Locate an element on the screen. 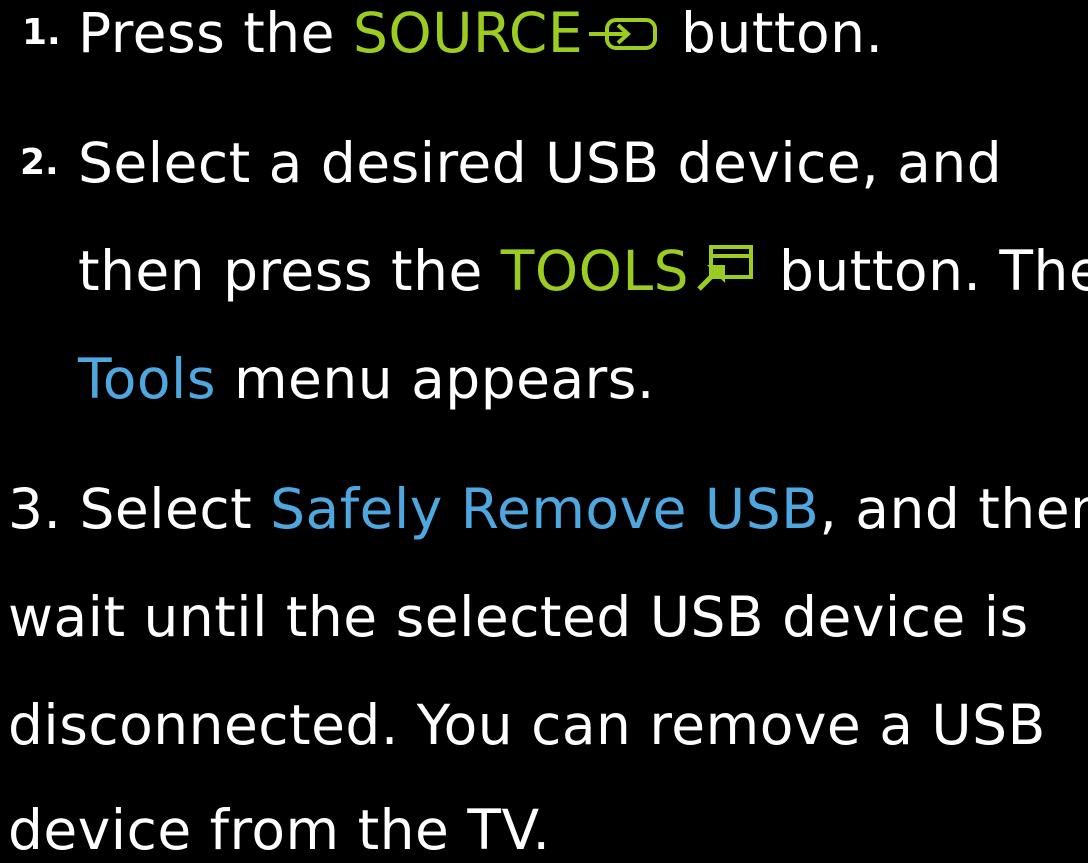 Image resolution: width=1088 pixels, height=863 pixels. step-2-line-3-after: menu appears. is located at coordinates (435, 379).